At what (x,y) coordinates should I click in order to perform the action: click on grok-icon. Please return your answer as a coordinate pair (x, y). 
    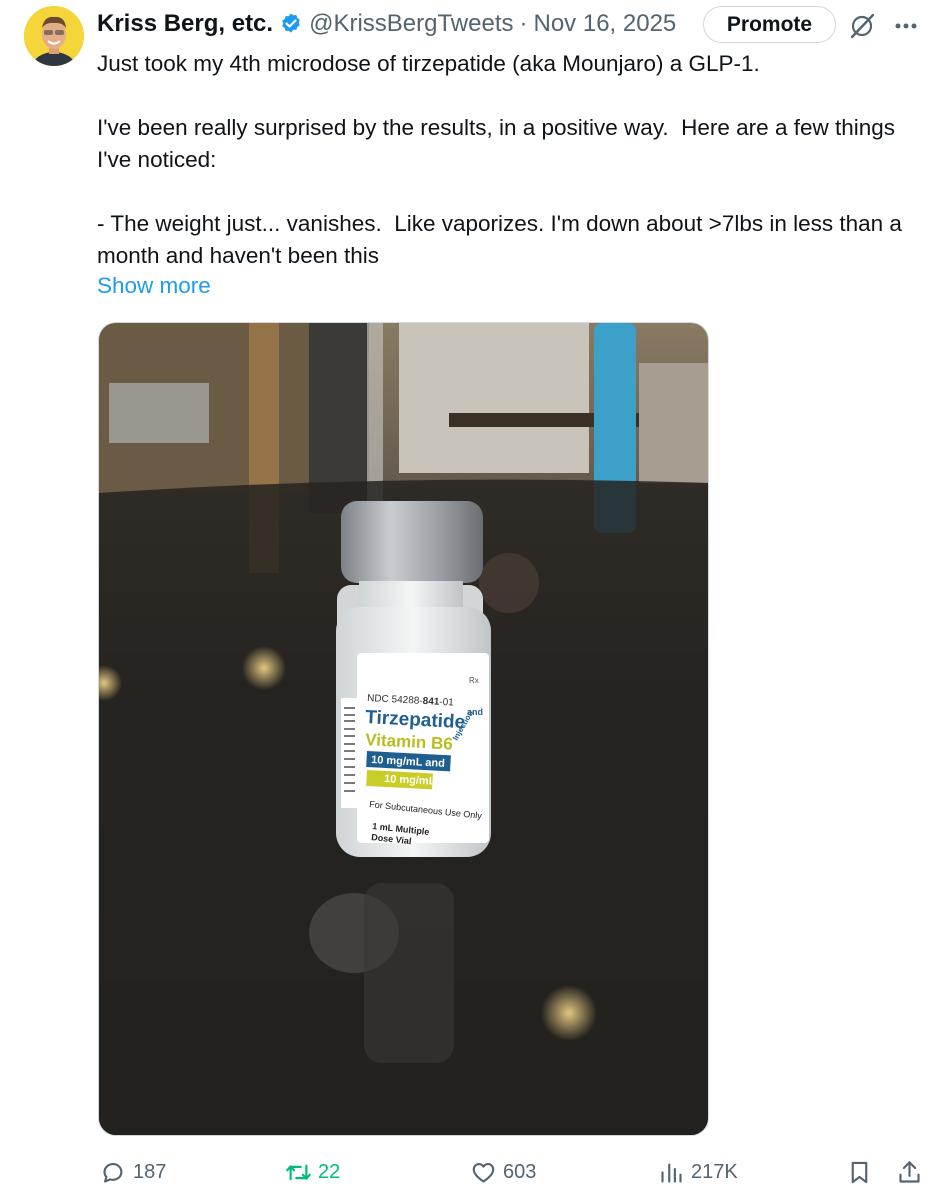
    Looking at the image, I should click on (862, 26).